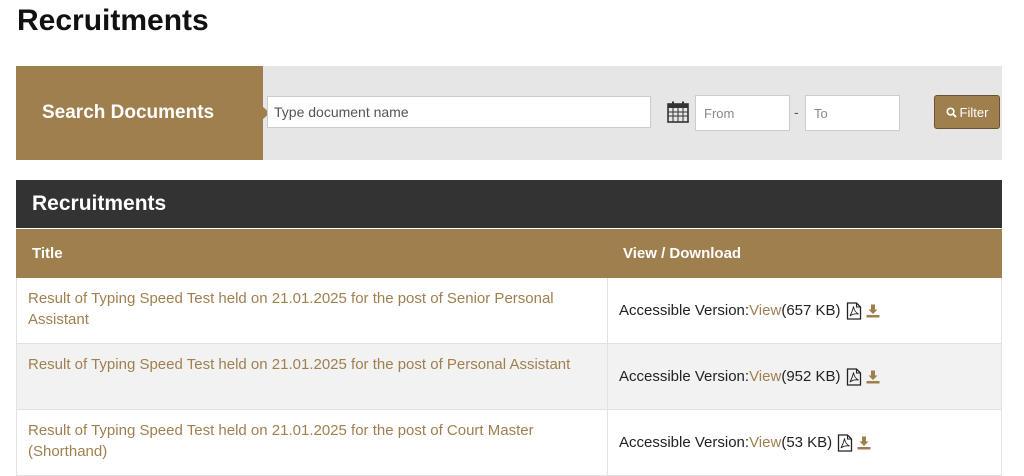 This screenshot has width=1024, height=476. I want to click on view-download-cell: Accessible Version : View (657 KB), so click(804, 310).